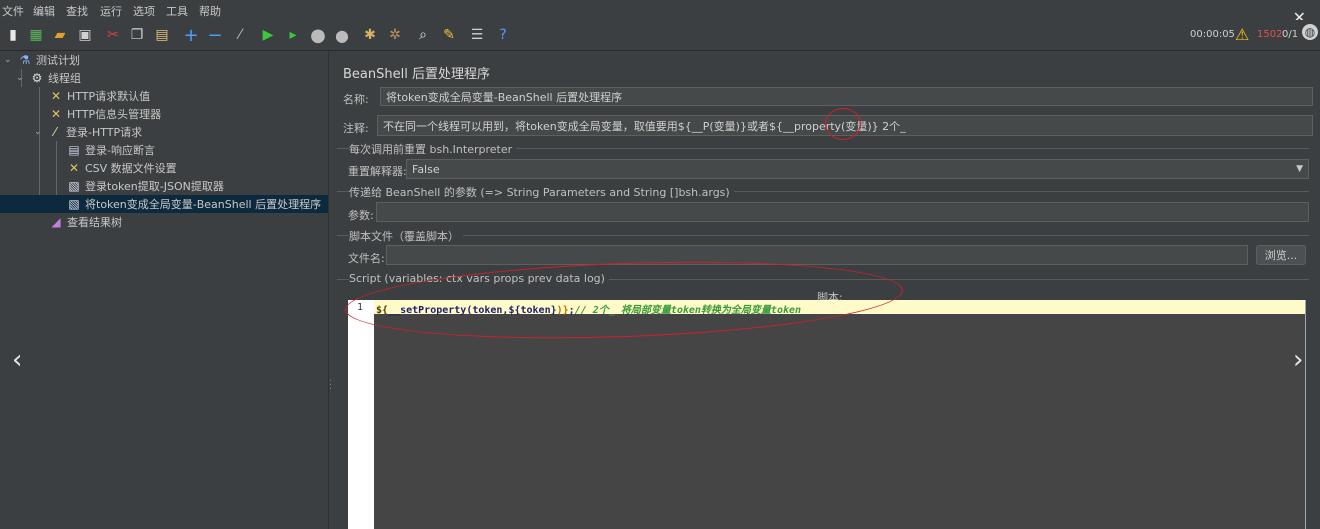 The width and height of the screenshot is (1320, 529). I want to click on filename-field, so click(817, 255).